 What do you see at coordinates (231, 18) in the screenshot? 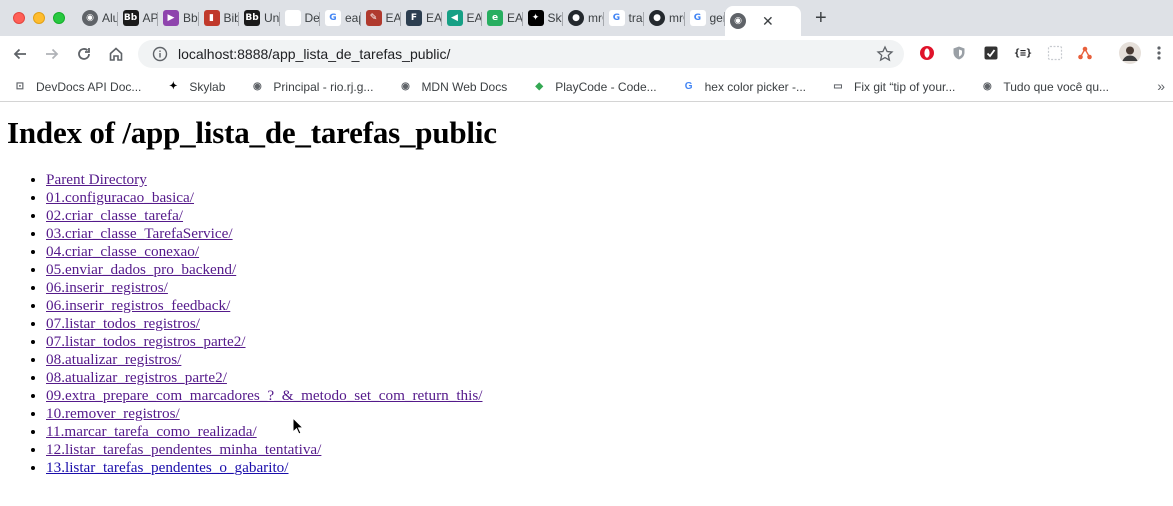
I see `tab-title: Bib` at bounding box center [231, 18].